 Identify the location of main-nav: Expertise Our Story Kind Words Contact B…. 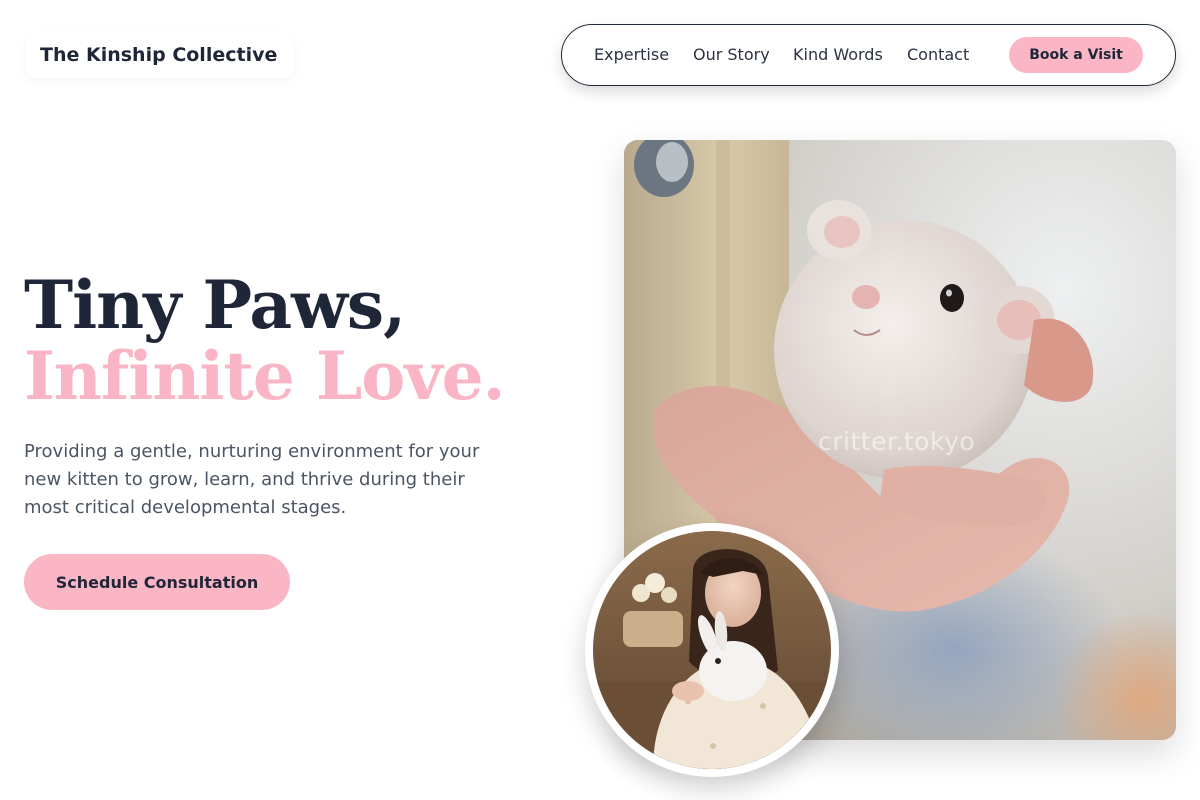
(868, 55).